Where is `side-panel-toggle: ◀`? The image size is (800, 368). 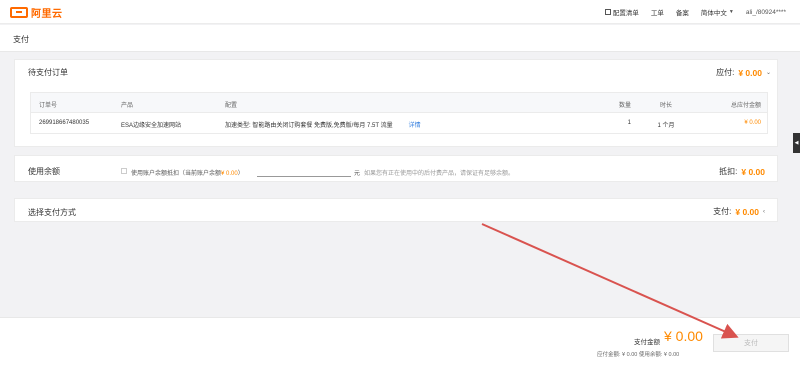
side-panel-toggle: ◀ is located at coordinates (796, 143).